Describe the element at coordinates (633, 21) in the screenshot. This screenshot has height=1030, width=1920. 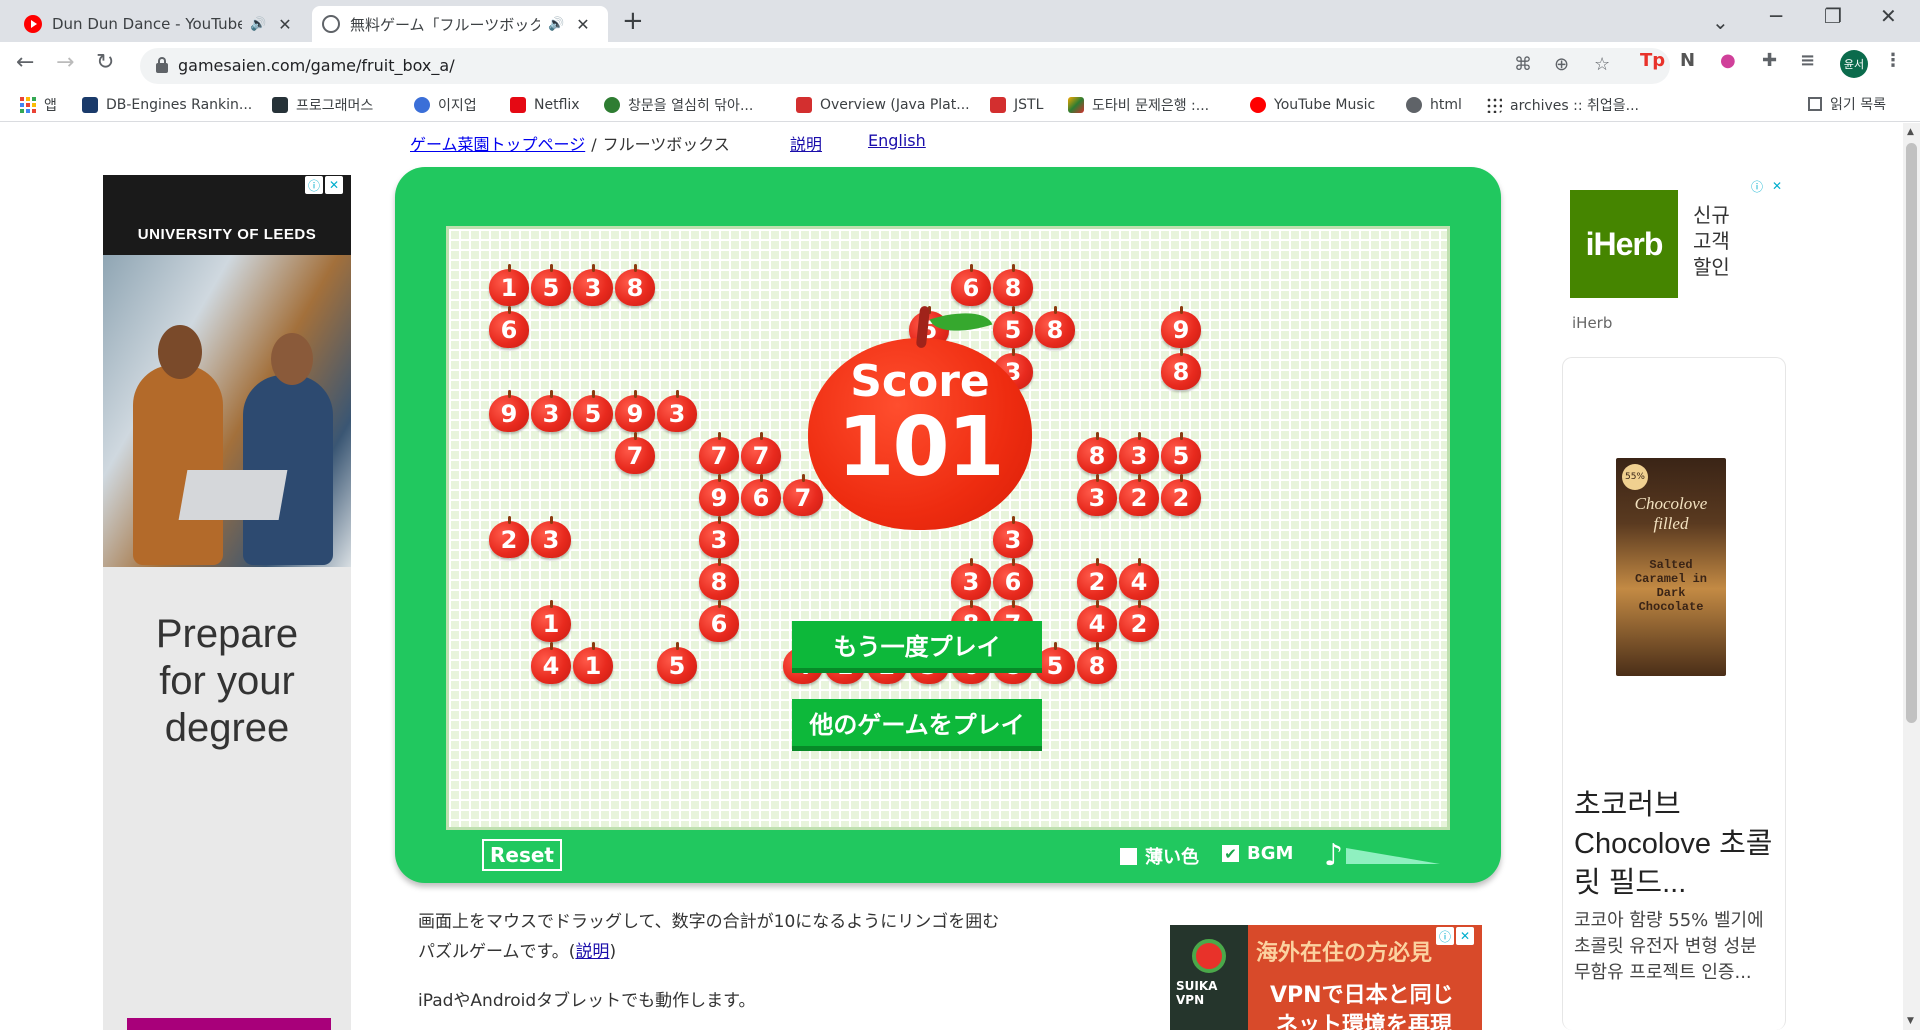
I see `new-tab-button: +` at that location.